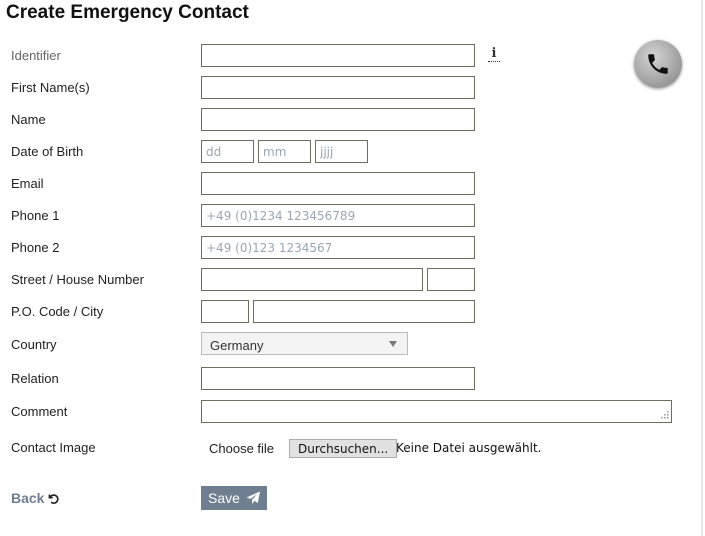 This screenshot has height=536, width=705. I want to click on identifier-label: Identifier, so click(36, 55).